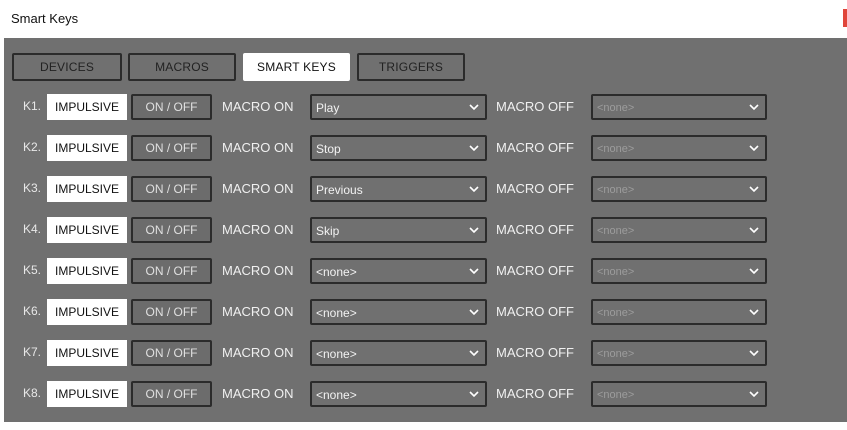 Image resolution: width=847 pixels, height=430 pixels. Describe the element at coordinates (398, 148) in the screenshot. I see `macro-on-select: Stop` at that location.